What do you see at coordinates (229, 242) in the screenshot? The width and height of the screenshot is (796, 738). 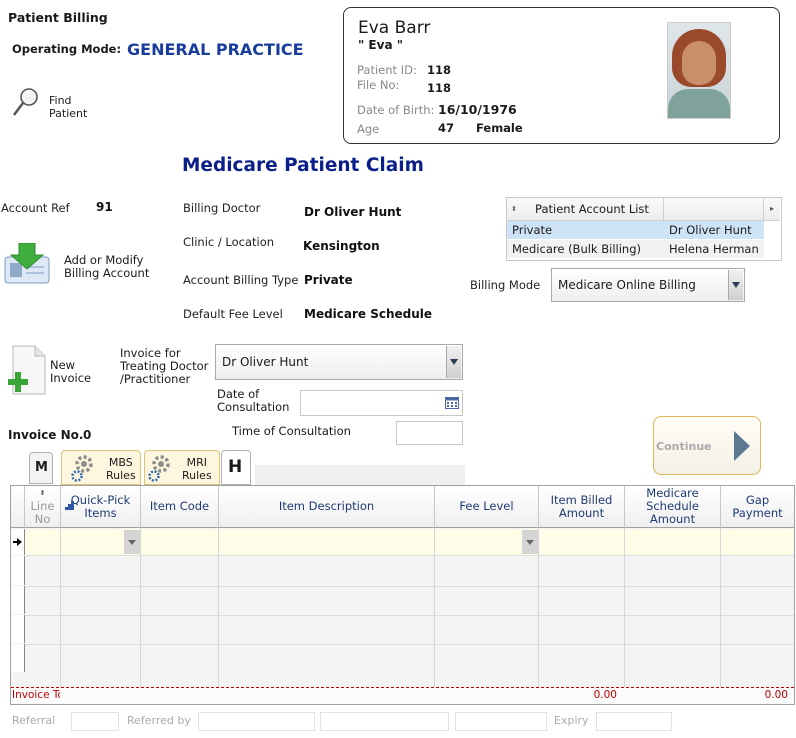 I see `clinic-label: Clinic / Location` at bounding box center [229, 242].